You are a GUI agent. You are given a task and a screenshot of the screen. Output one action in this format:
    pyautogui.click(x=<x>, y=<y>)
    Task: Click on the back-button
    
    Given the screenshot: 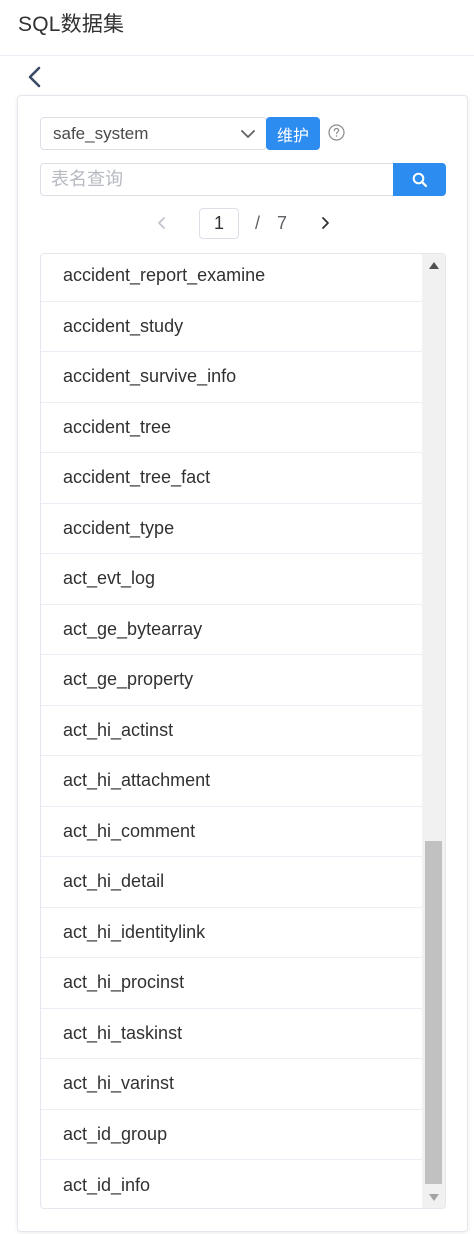 What is the action you would take?
    pyautogui.click(x=35, y=77)
    